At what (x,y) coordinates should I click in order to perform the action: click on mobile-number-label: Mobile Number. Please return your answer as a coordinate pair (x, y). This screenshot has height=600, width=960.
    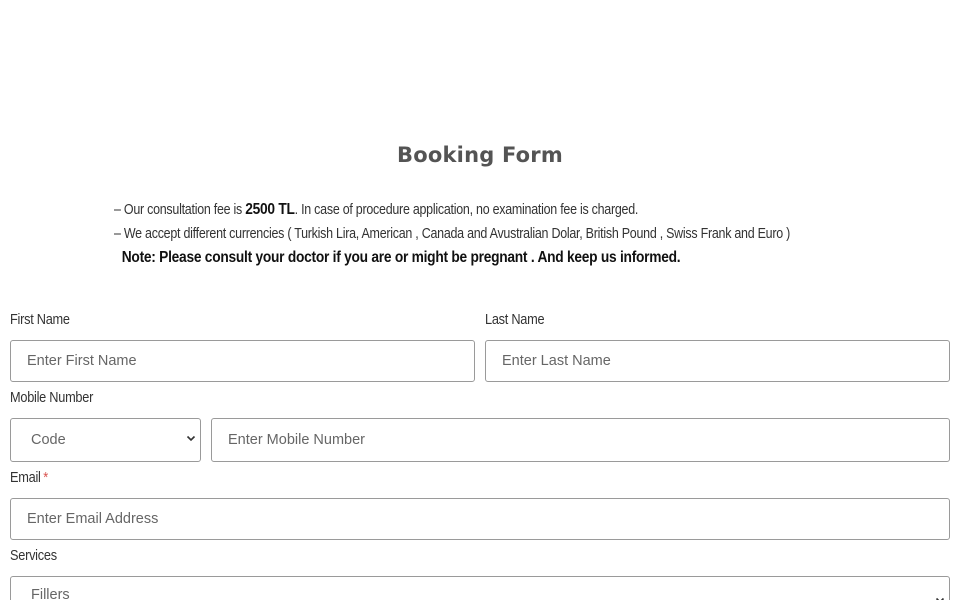
    Looking at the image, I should click on (52, 398).